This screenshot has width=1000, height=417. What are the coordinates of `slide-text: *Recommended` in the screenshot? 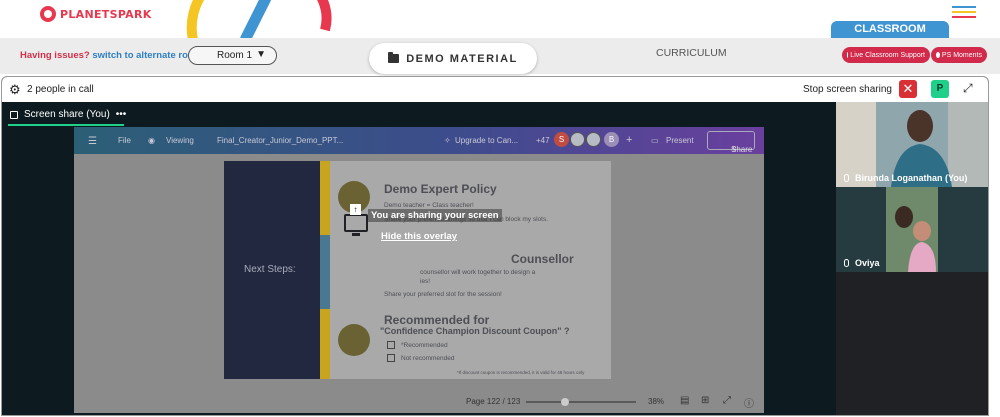 It's located at (424, 345).